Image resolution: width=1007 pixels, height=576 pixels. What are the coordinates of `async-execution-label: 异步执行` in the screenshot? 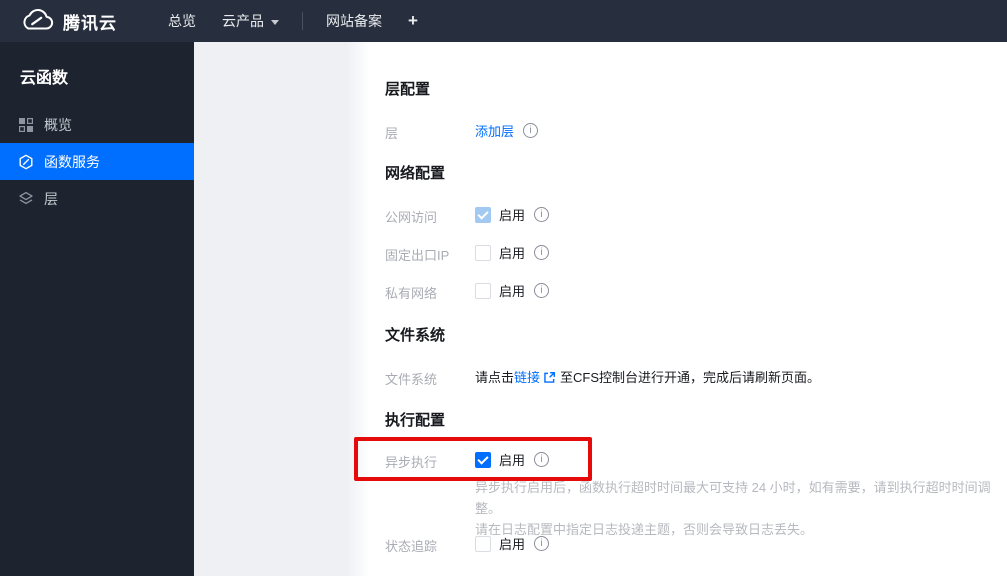 It's located at (411, 462).